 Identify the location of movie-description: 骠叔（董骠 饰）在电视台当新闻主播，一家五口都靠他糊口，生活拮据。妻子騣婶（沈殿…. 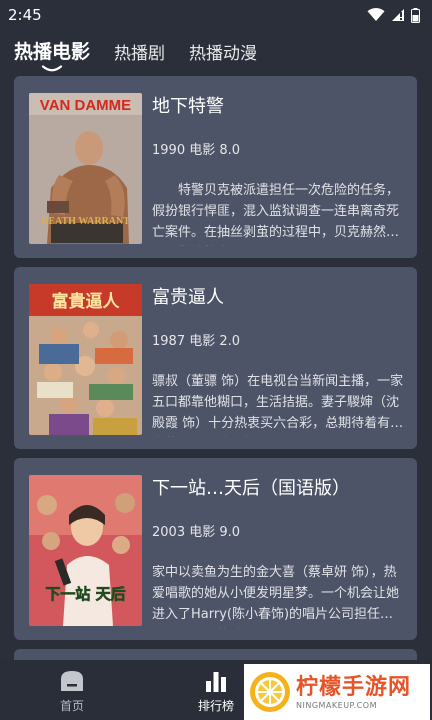
(278, 402).